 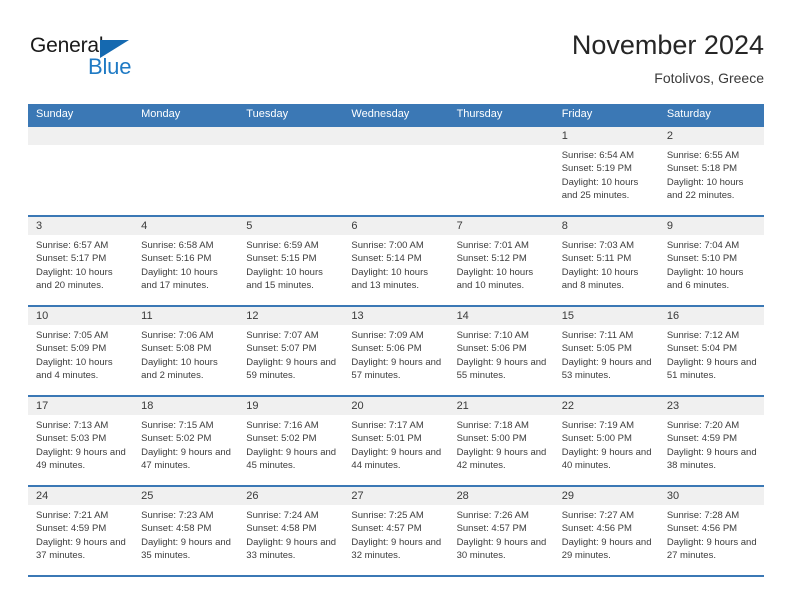 What do you see at coordinates (72, 425) in the screenshot?
I see `sunrise-text: Sunrise: 7:13 AM` at bounding box center [72, 425].